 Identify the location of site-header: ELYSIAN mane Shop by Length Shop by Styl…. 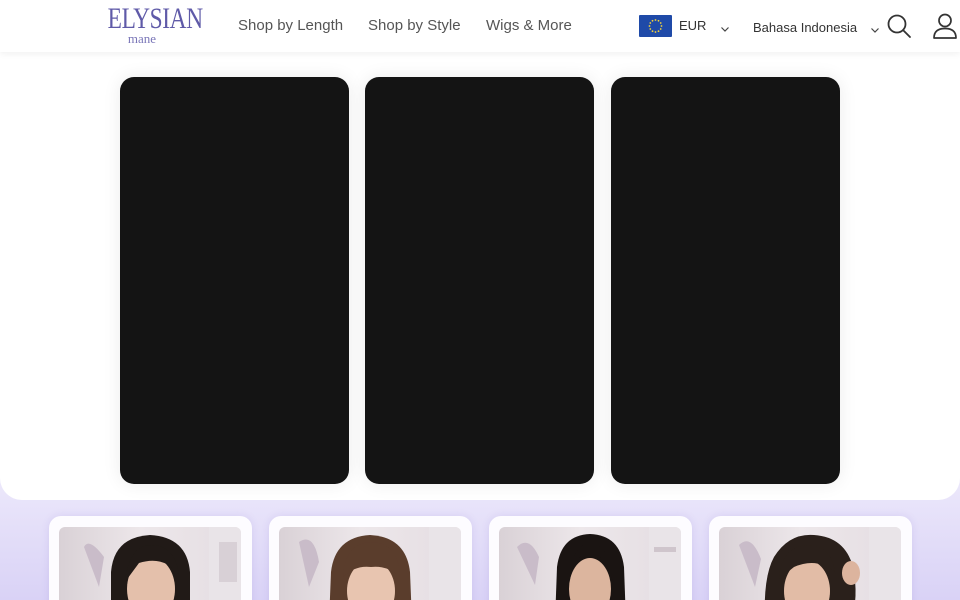
(480, 26).